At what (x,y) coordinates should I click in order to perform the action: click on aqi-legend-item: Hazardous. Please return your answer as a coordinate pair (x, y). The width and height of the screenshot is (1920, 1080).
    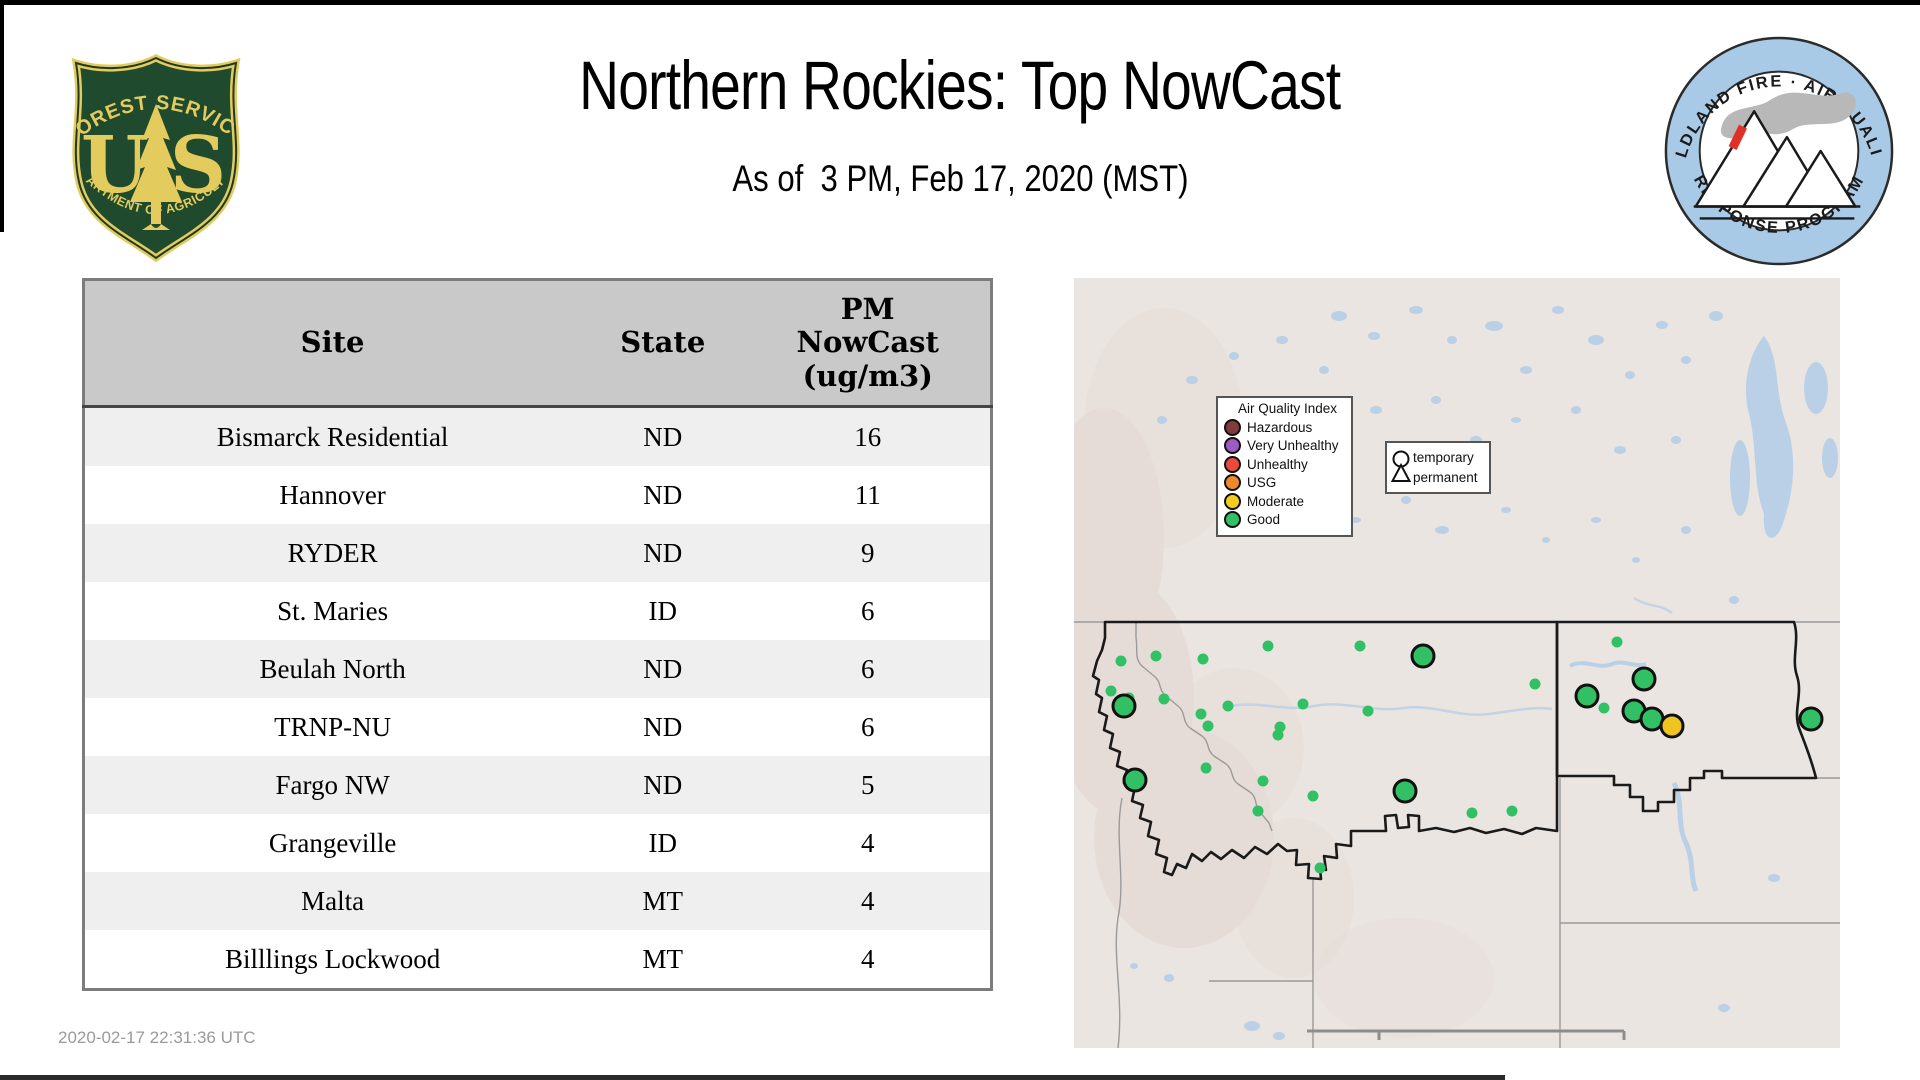
    Looking at the image, I should click on (1287, 427).